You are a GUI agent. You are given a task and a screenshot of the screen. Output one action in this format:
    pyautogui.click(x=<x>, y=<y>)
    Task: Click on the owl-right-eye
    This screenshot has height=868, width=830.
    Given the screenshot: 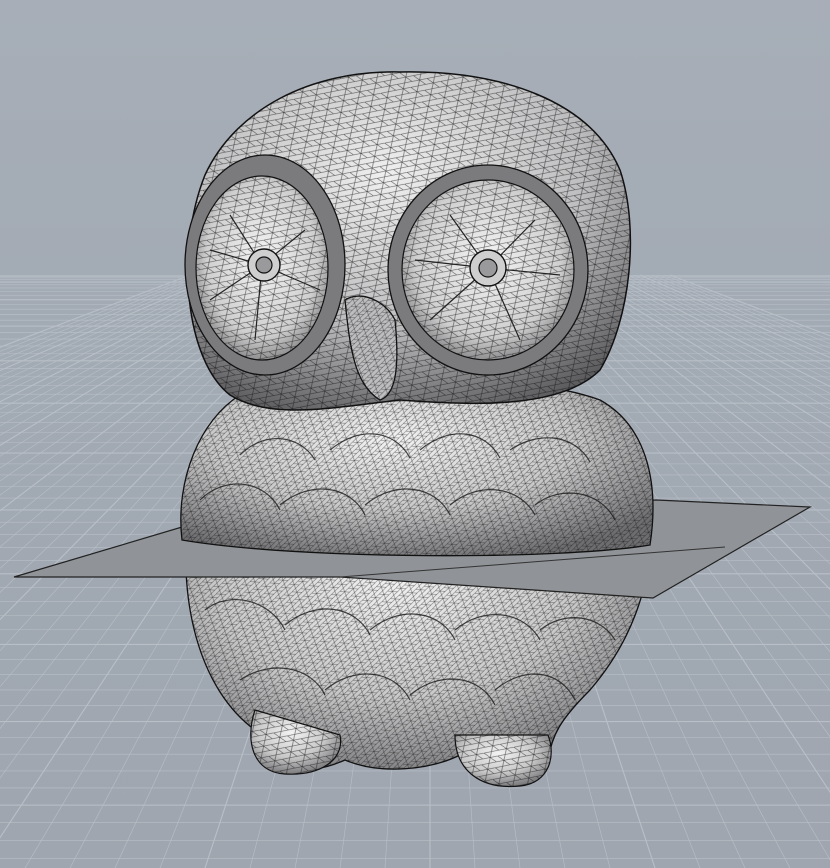 What is the action you would take?
    pyautogui.click(x=488, y=270)
    